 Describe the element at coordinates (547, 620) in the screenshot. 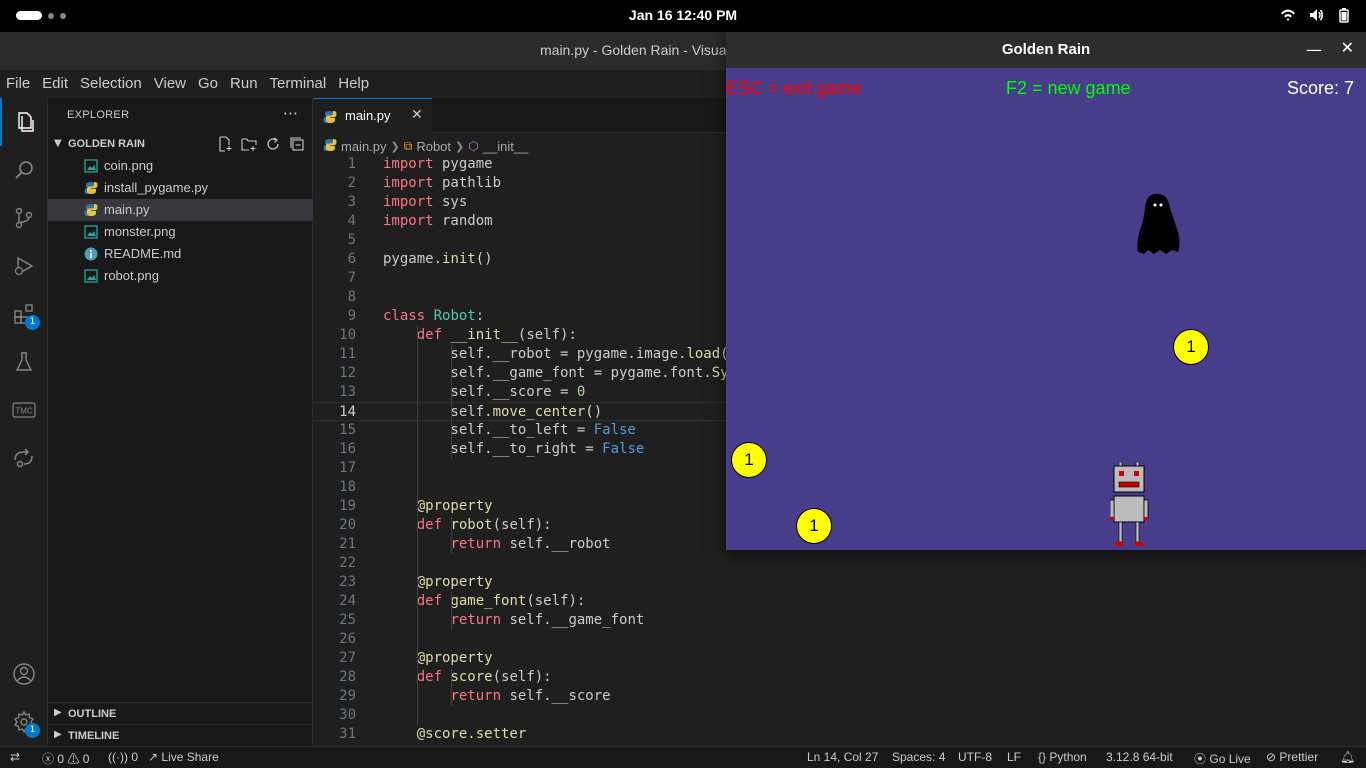

I see `code-text: return self.__game_font` at that location.